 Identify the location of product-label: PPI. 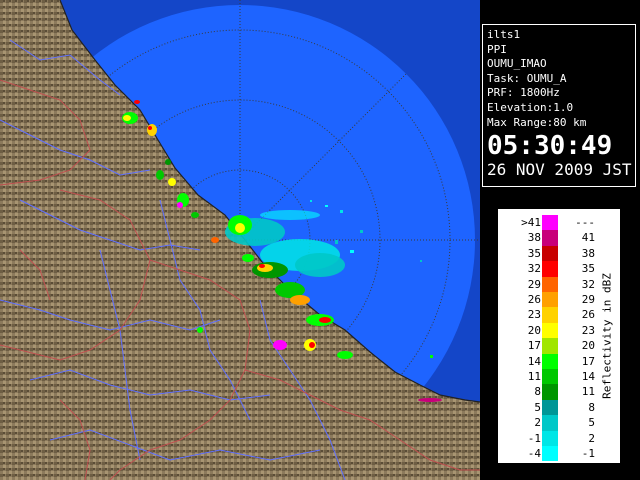
(497, 49).